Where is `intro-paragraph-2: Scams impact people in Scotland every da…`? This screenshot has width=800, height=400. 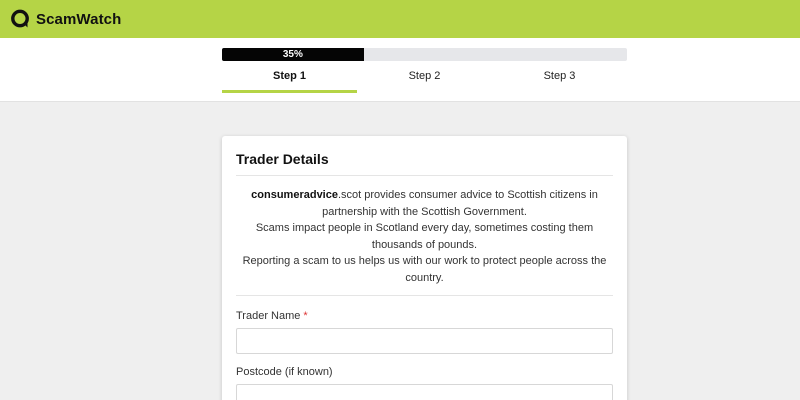 intro-paragraph-2: Scams impact people in Scotland every da… is located at coordinates (424, 236).